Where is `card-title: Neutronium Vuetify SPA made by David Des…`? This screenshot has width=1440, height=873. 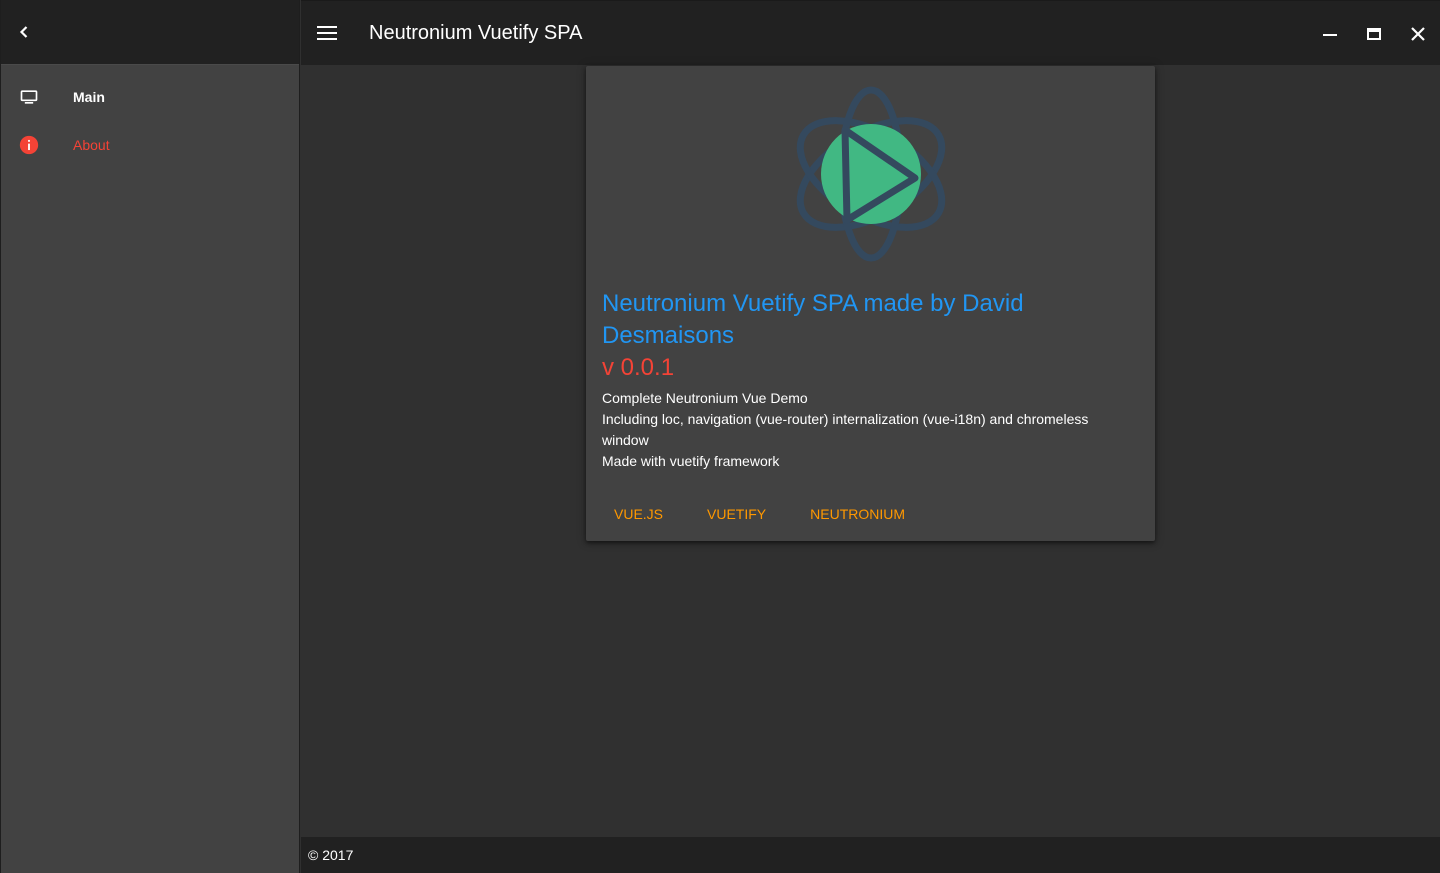 card-title: Neutronium Vuetify SPA made by David Des… is located at coordinates (813, 319).